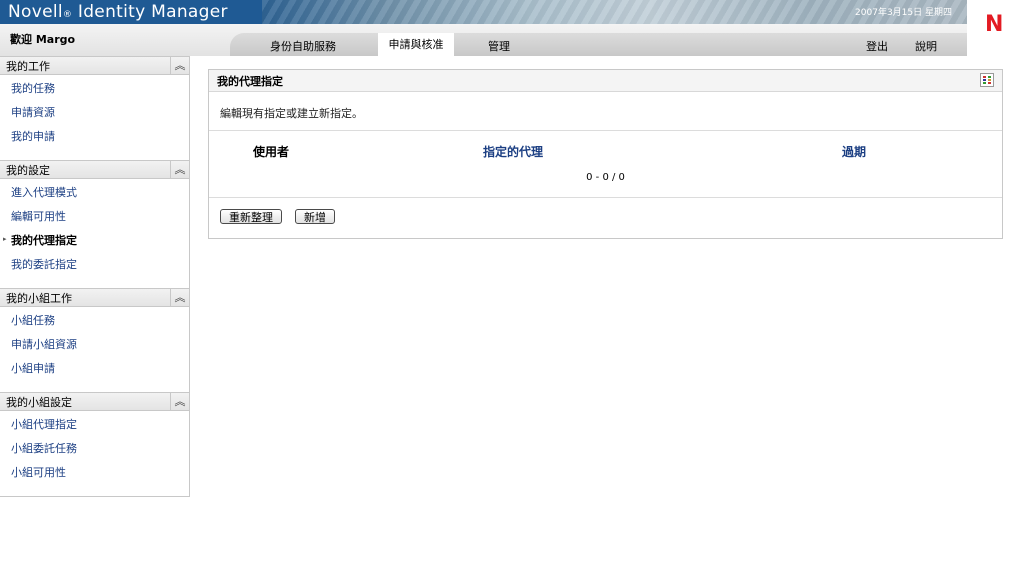 This screenshot has height=568, width=1018. I want to click on sidebar-item-my-delegate-assignments: 我的委託指定, so click(44, 264).